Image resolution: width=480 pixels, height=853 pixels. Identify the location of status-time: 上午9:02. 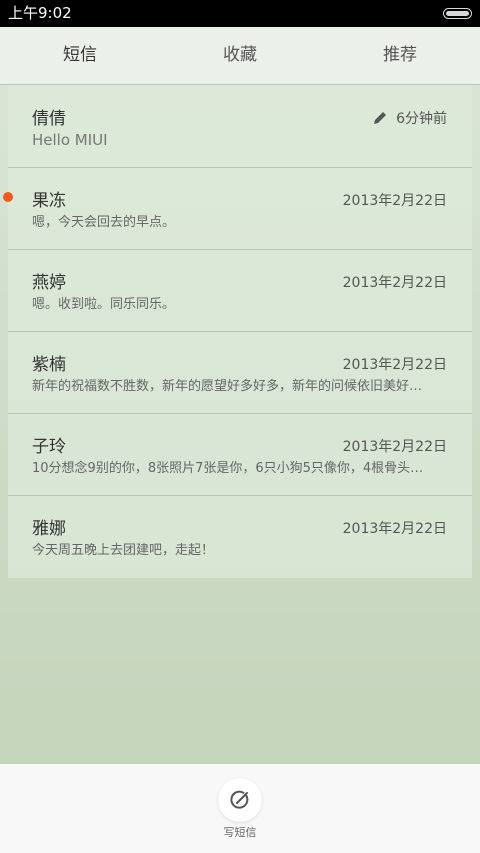
(40, 13).